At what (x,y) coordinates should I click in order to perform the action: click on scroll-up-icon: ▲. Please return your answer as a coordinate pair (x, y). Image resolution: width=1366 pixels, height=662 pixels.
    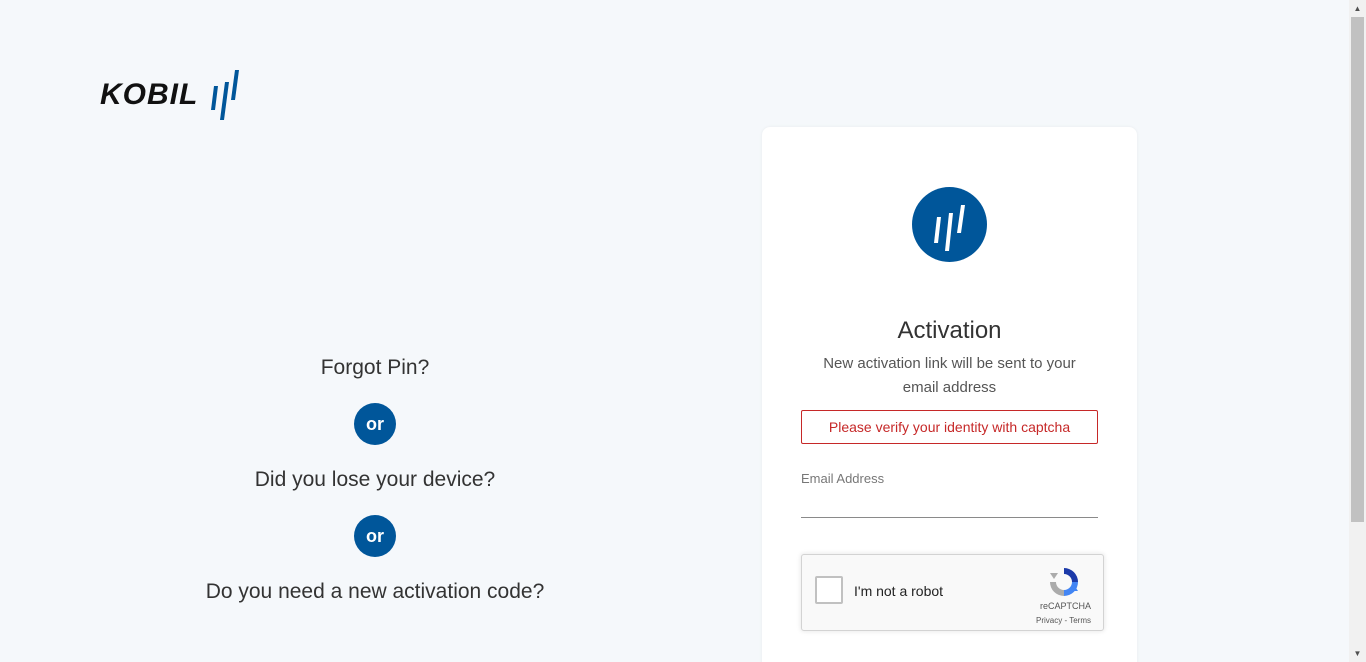
    Looking at the image, I should click on (1357, 8).